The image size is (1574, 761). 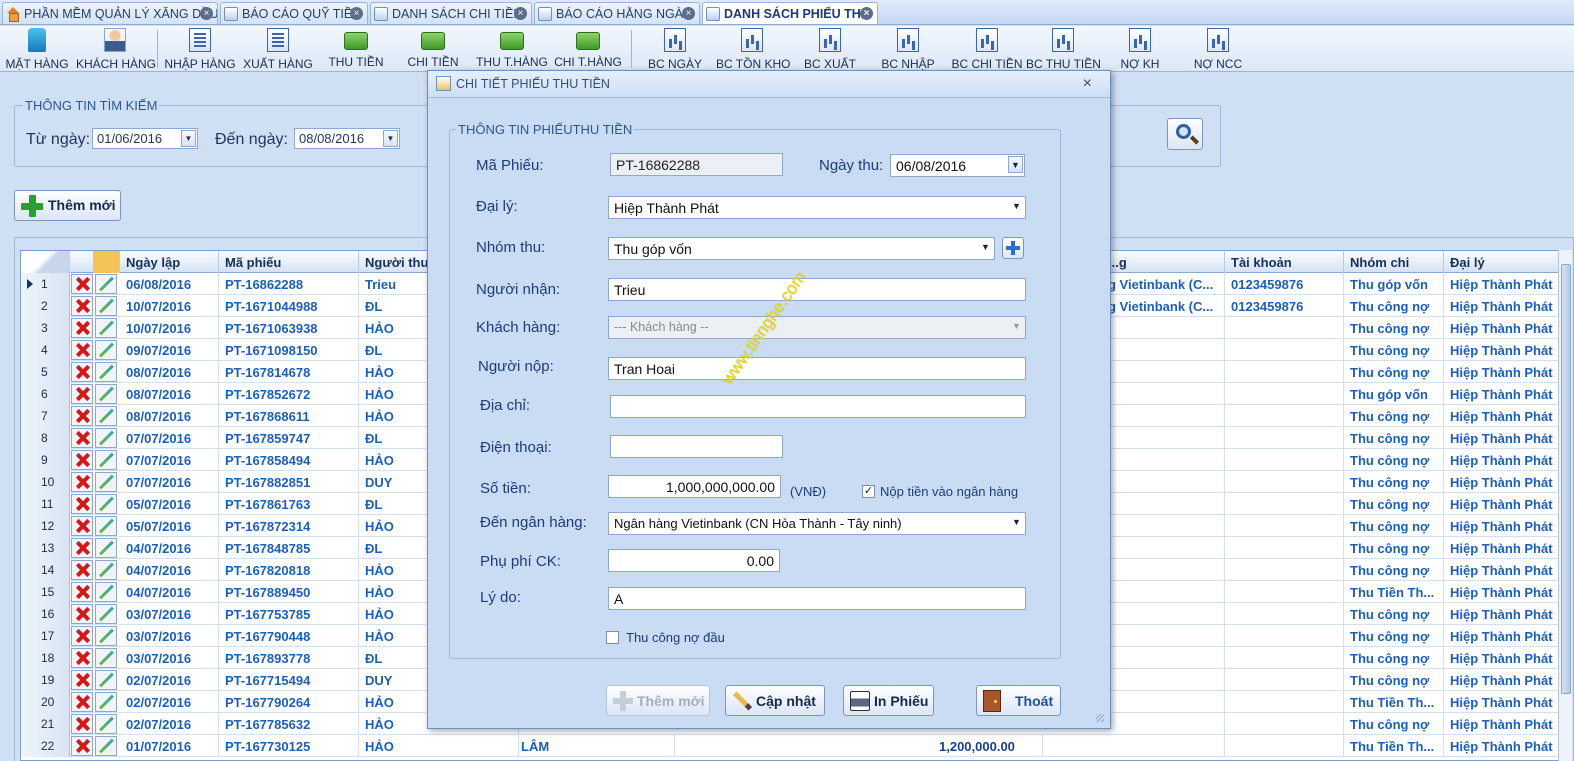 I want to click on nguoi-nhan-field: Trieu, so click(x=817, y=289).